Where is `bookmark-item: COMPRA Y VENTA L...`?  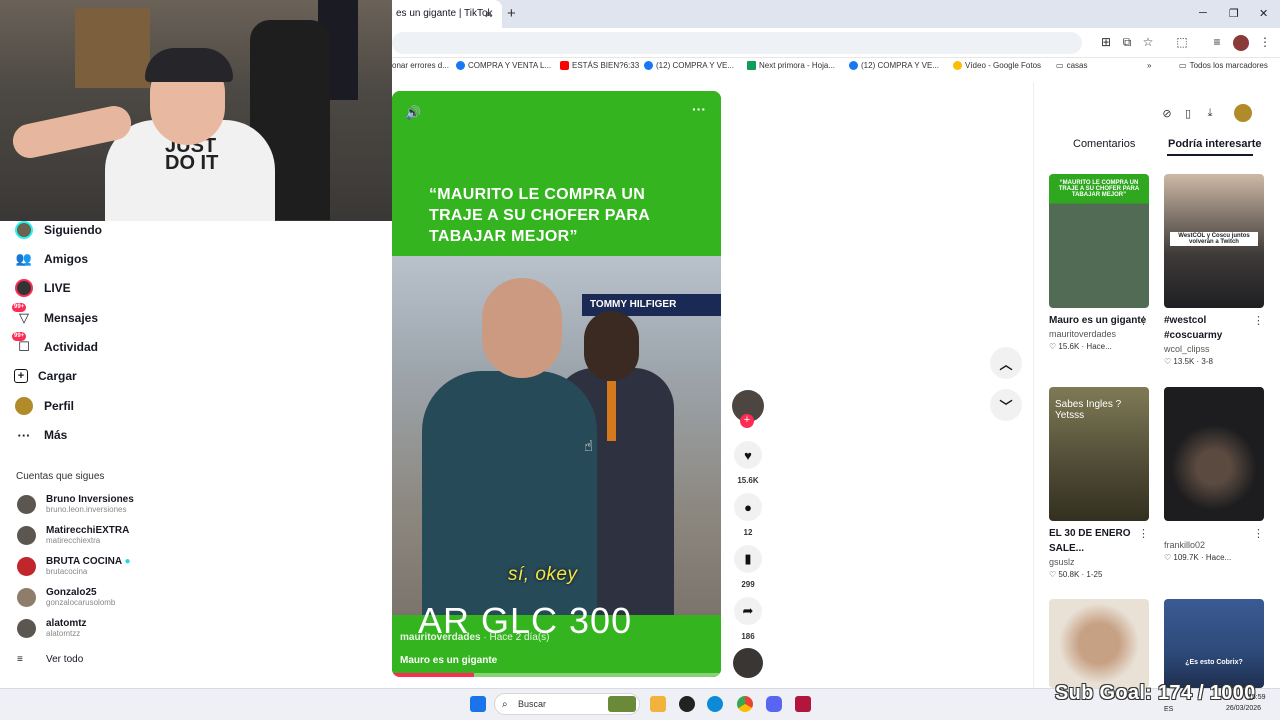
bookmark-item: COMPRA Y VENTA L... is located at coordinates (503, 65).